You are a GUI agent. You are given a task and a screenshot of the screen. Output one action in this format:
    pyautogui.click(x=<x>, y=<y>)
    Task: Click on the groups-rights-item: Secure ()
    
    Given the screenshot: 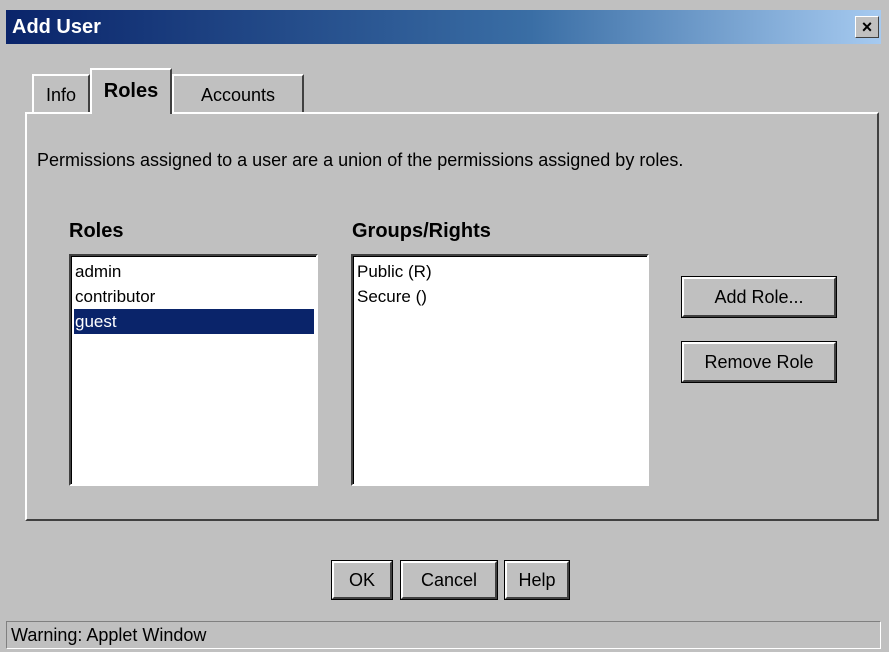 What is the action you would take?
    pyautogui.click(x=500, y=296)
    